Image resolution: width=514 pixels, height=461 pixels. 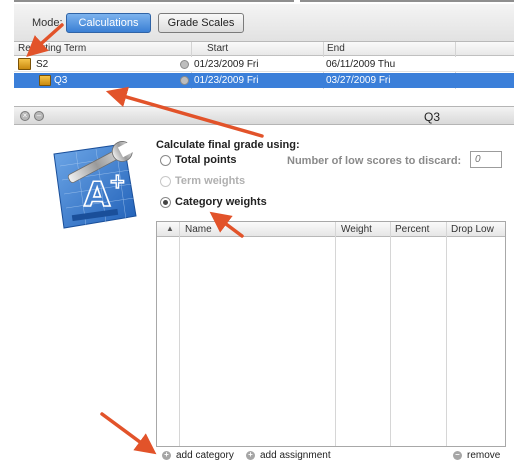 What do you see at coordinates (412, 229) in the screenshot?
I see `column-header-percent: Percent` at bounding box center [412, 229].